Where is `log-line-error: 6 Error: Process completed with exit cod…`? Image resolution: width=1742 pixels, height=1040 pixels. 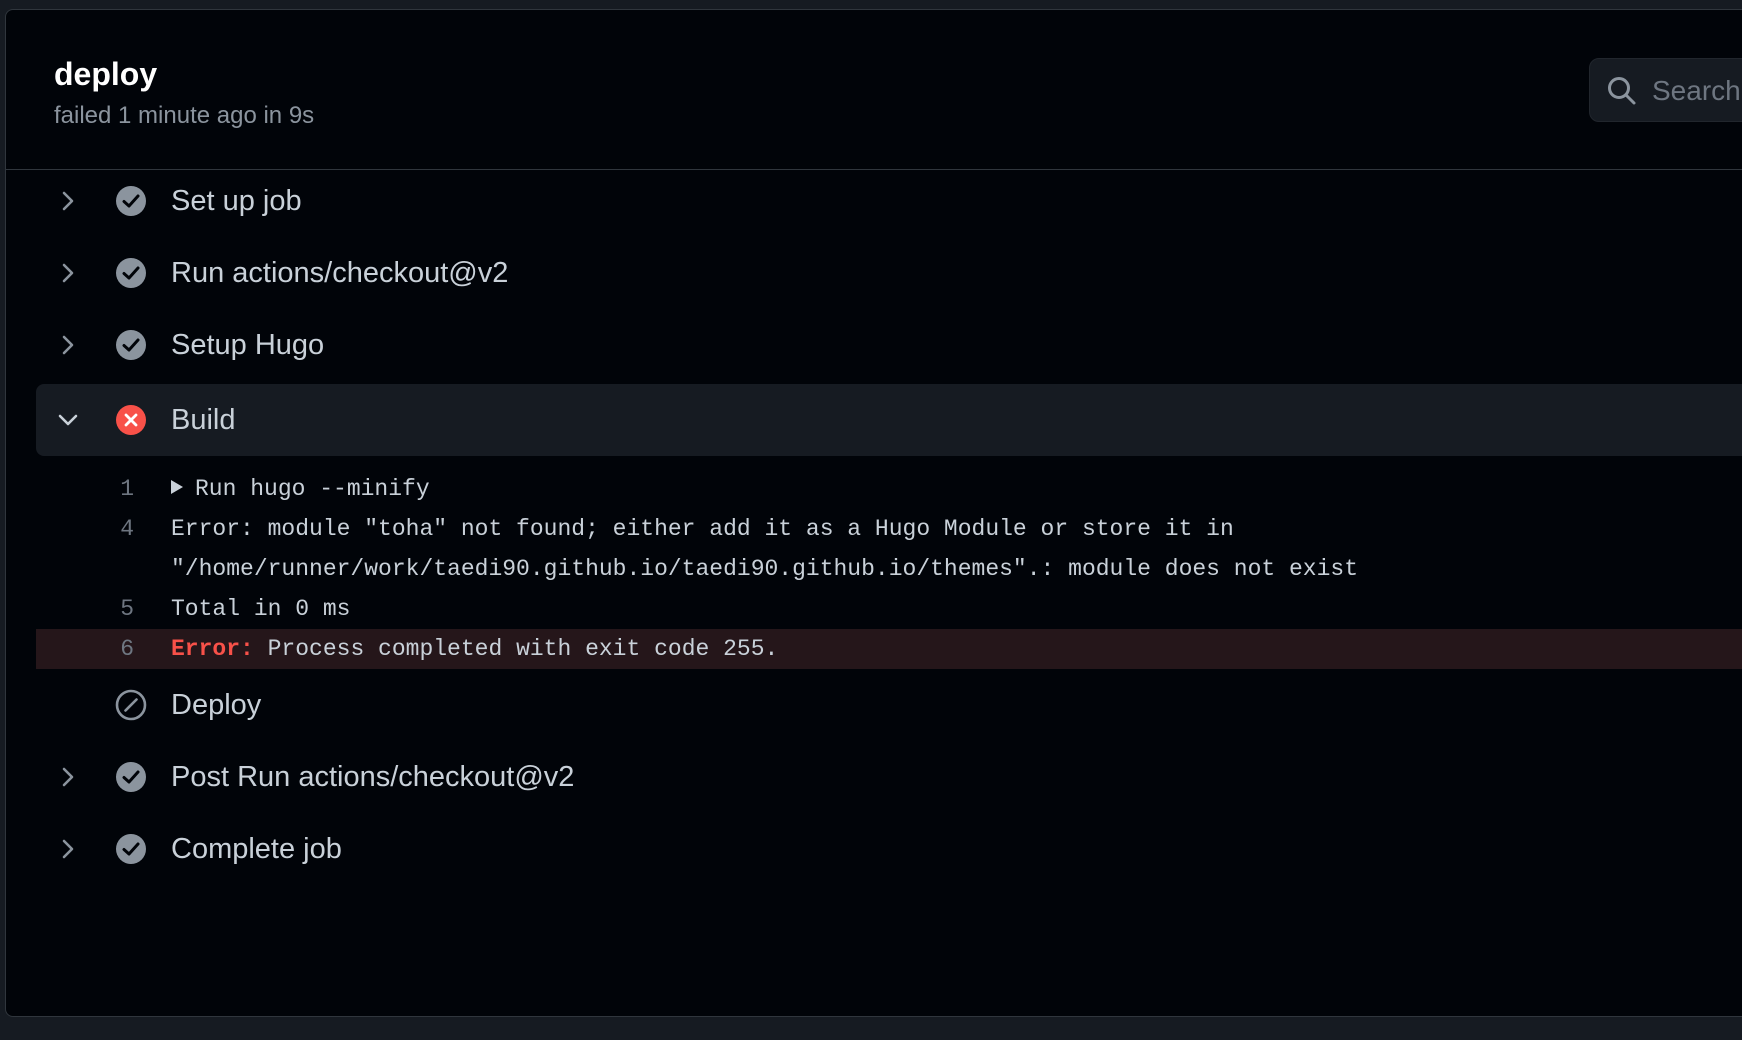 log-line-error: 6 Error: Process completed with exit cod… is located at coordinates (889, 649).